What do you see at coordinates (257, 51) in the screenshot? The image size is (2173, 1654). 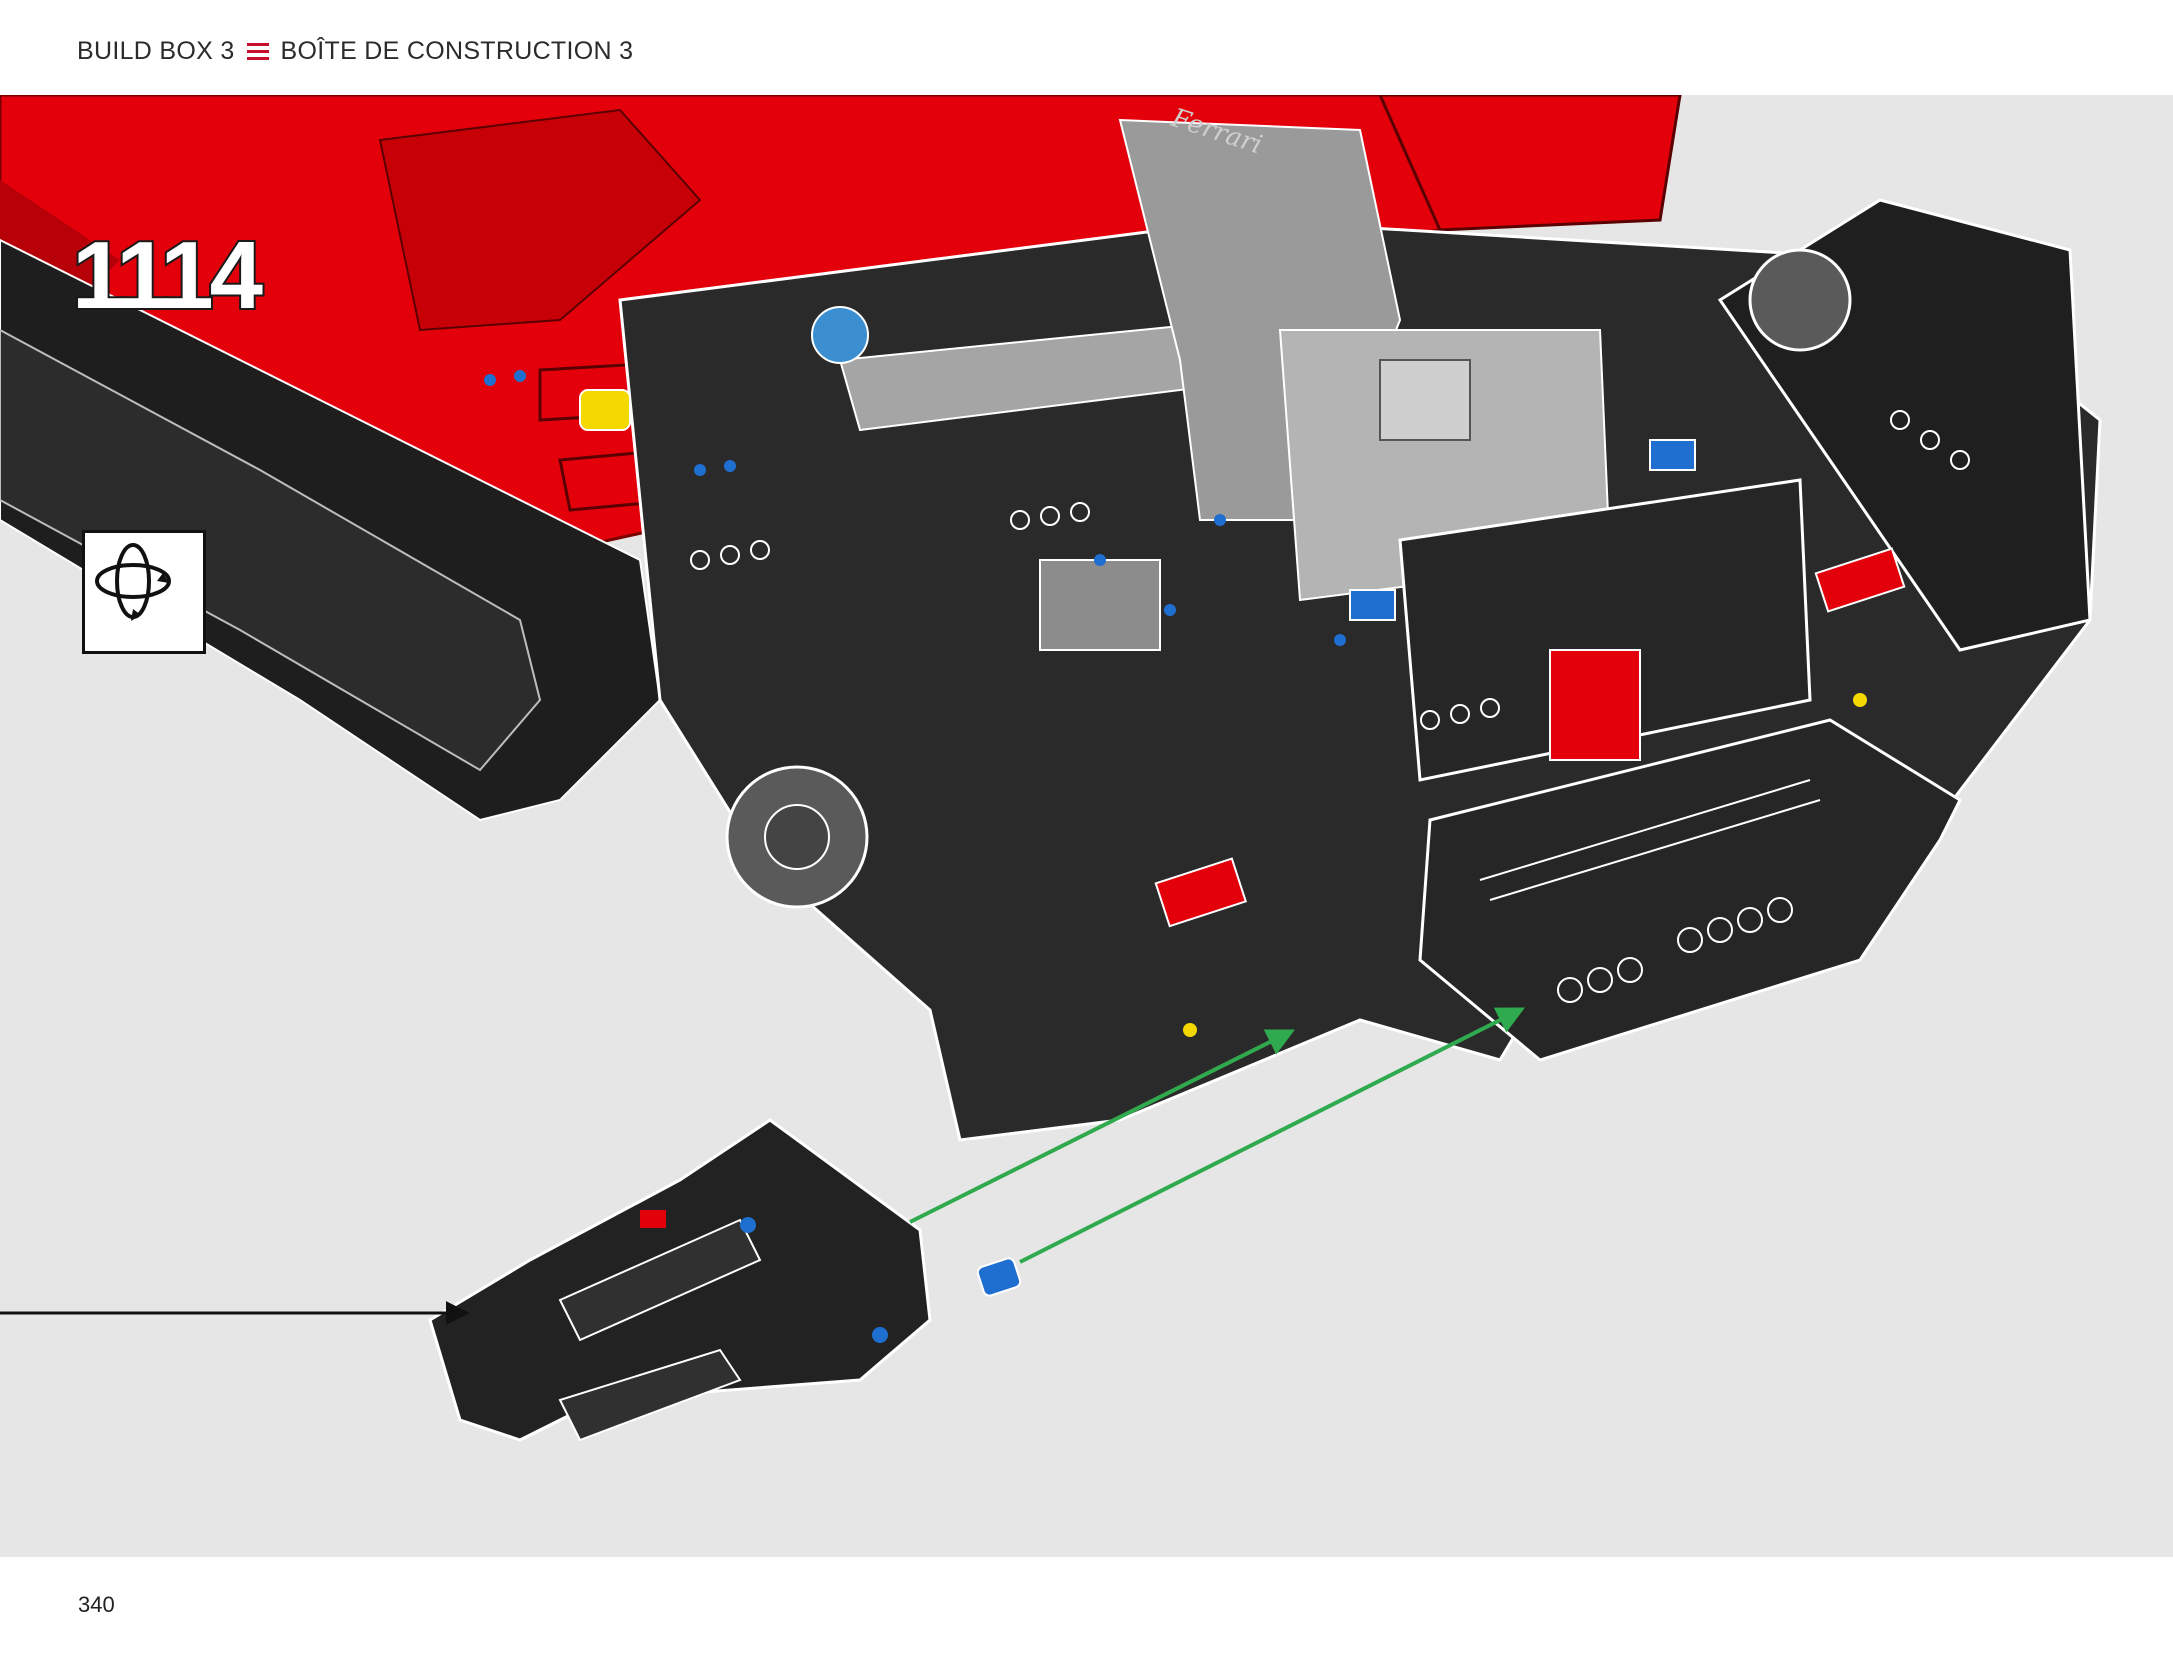 I see `triple-line-icon` at bounding box center [257, 51].